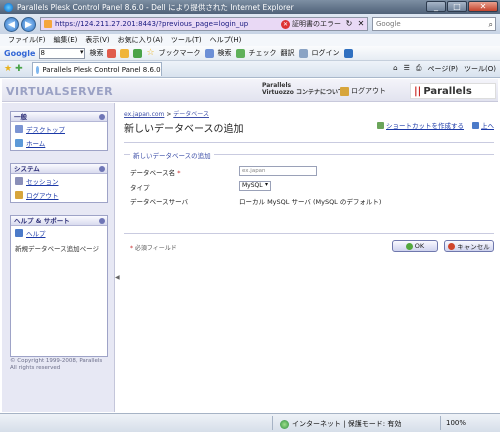 This screenshot has width=500, height=432. What do you see at coordinates (363, 91) in the screenshot?
I see `header-logout-link: ログアウト` at bounding box center [363, 91].